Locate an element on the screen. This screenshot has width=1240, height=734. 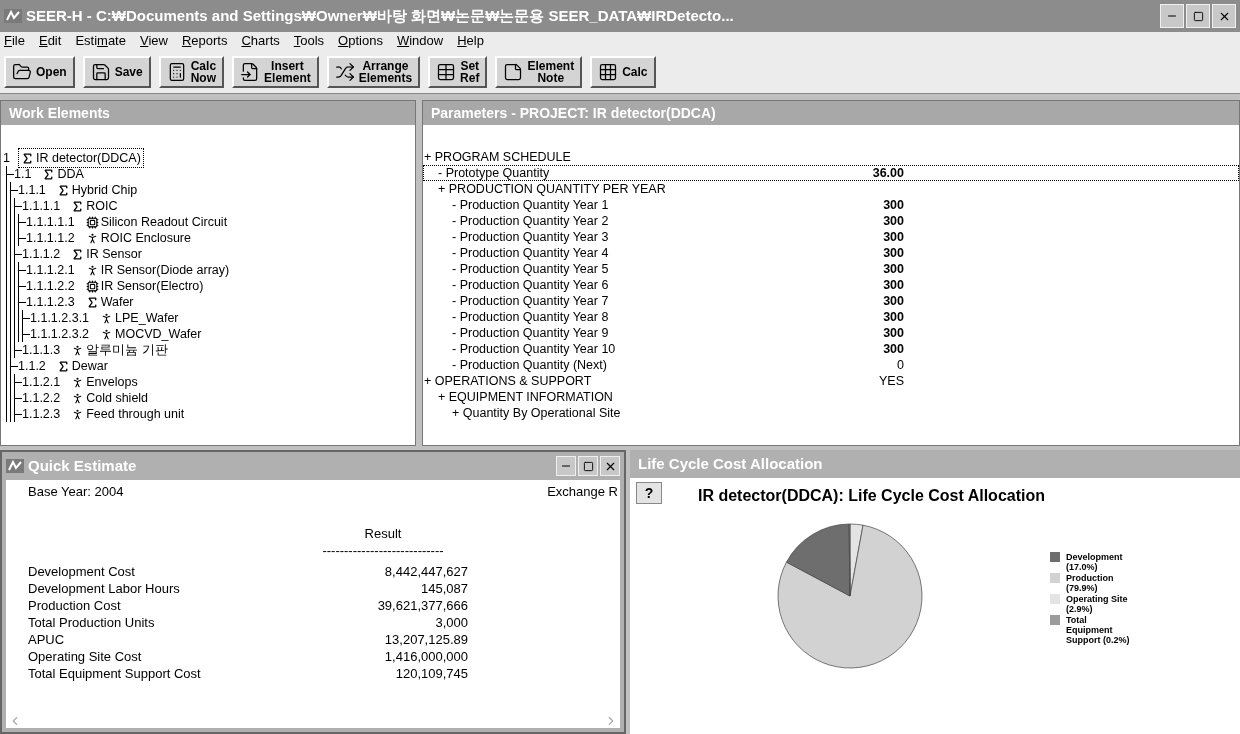
window-title: Quick Estimate is located at coordinates (83, 465).